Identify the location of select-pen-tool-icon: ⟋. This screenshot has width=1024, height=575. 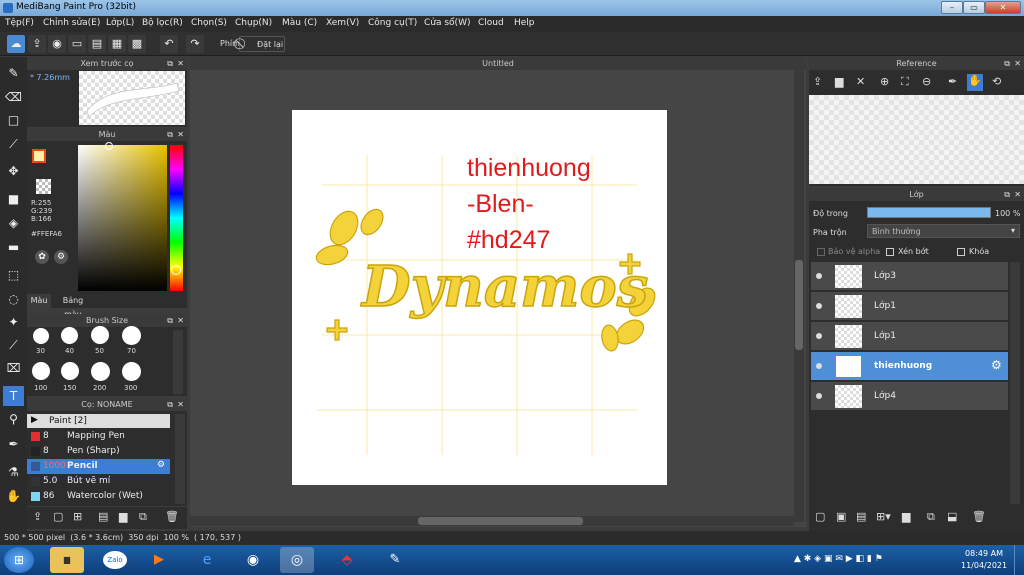
(13, 345).